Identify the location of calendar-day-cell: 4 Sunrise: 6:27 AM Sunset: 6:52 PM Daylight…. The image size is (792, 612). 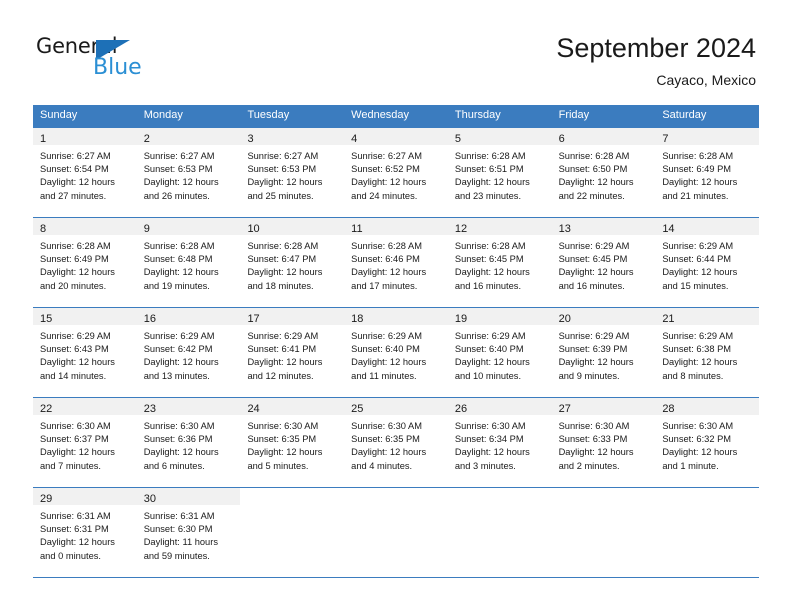
(396, 172).